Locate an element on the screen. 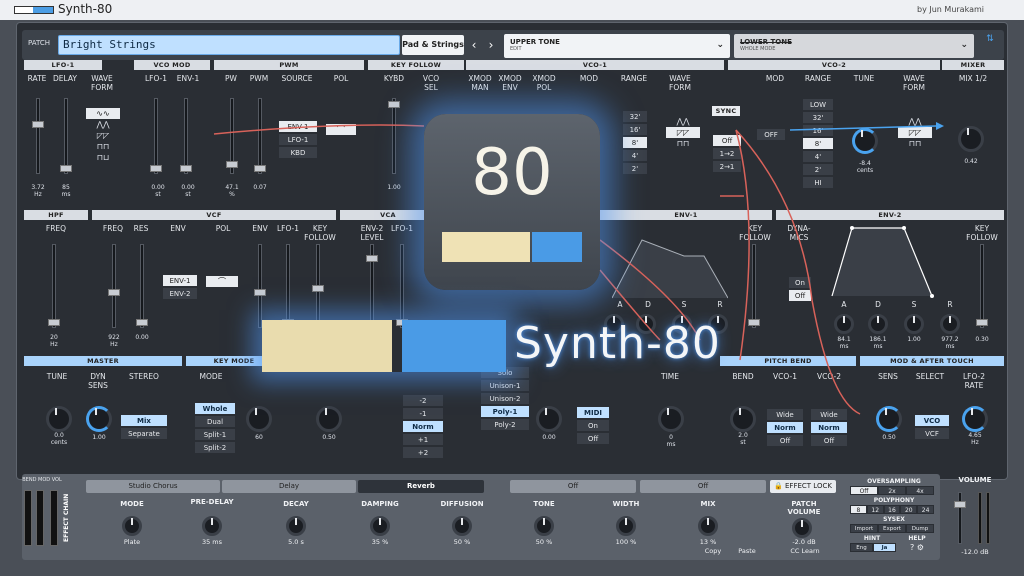 Image resolution: width=1024 pixels, height=576 pixels. fx-param-1-knob is located at coordinates (132, 526).